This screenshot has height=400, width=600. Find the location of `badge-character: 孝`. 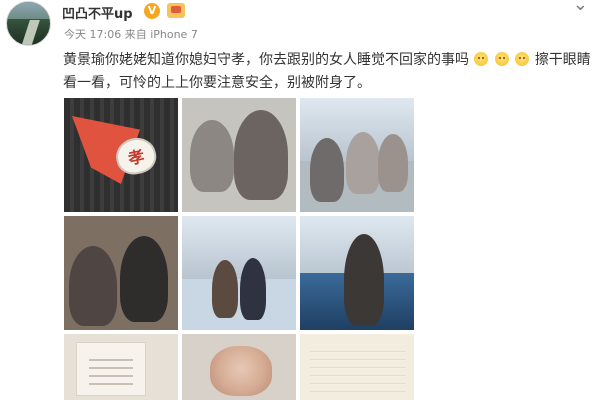

badge-character: 孝 is located at coordinates (136, 157).